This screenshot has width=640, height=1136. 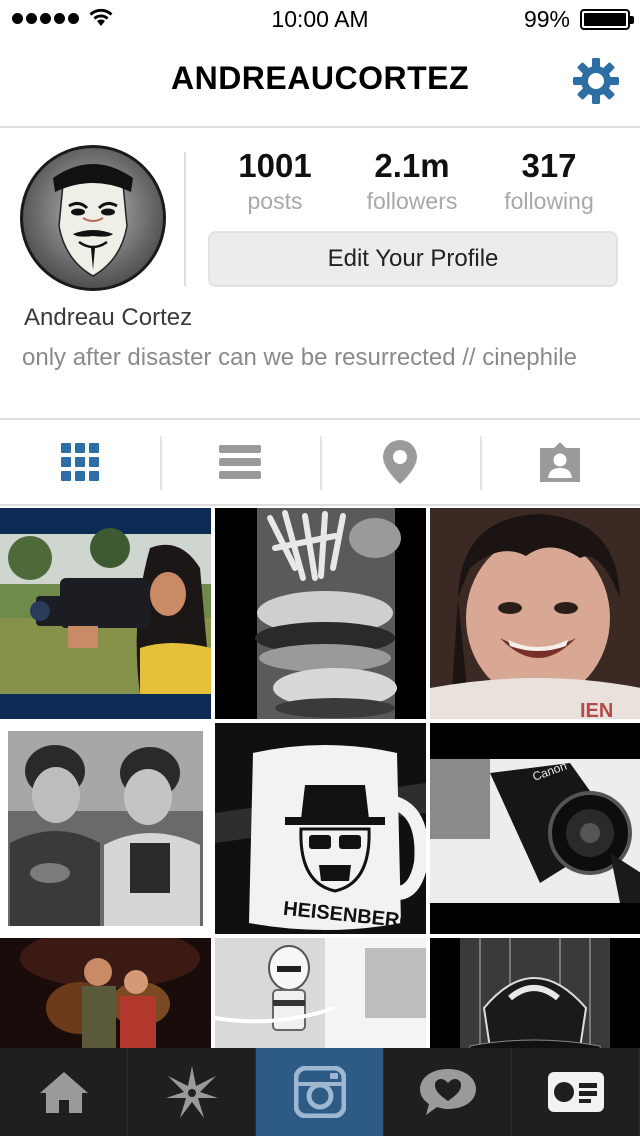 I want to click on movie-still-photo, so click(x=105, y=993).